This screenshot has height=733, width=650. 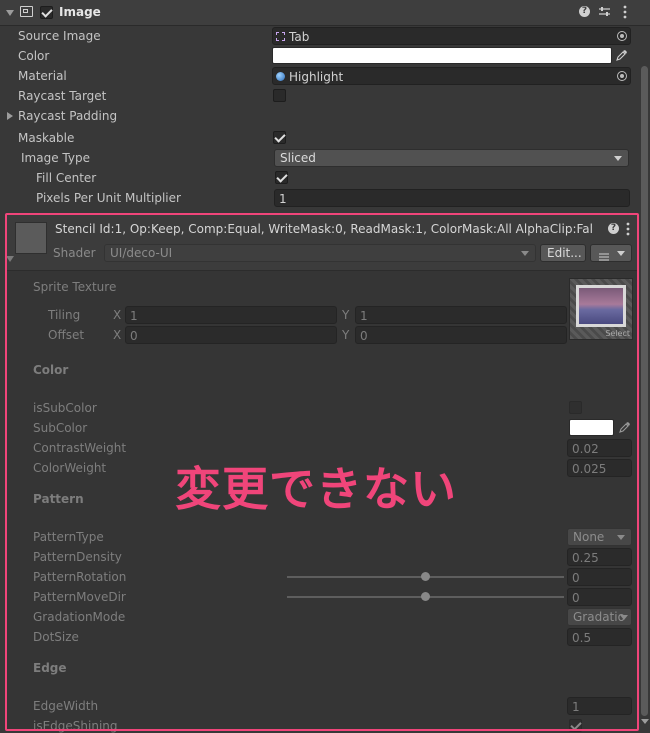 I want to click on component-enabled-checkbox, so click(x=46, y=12).